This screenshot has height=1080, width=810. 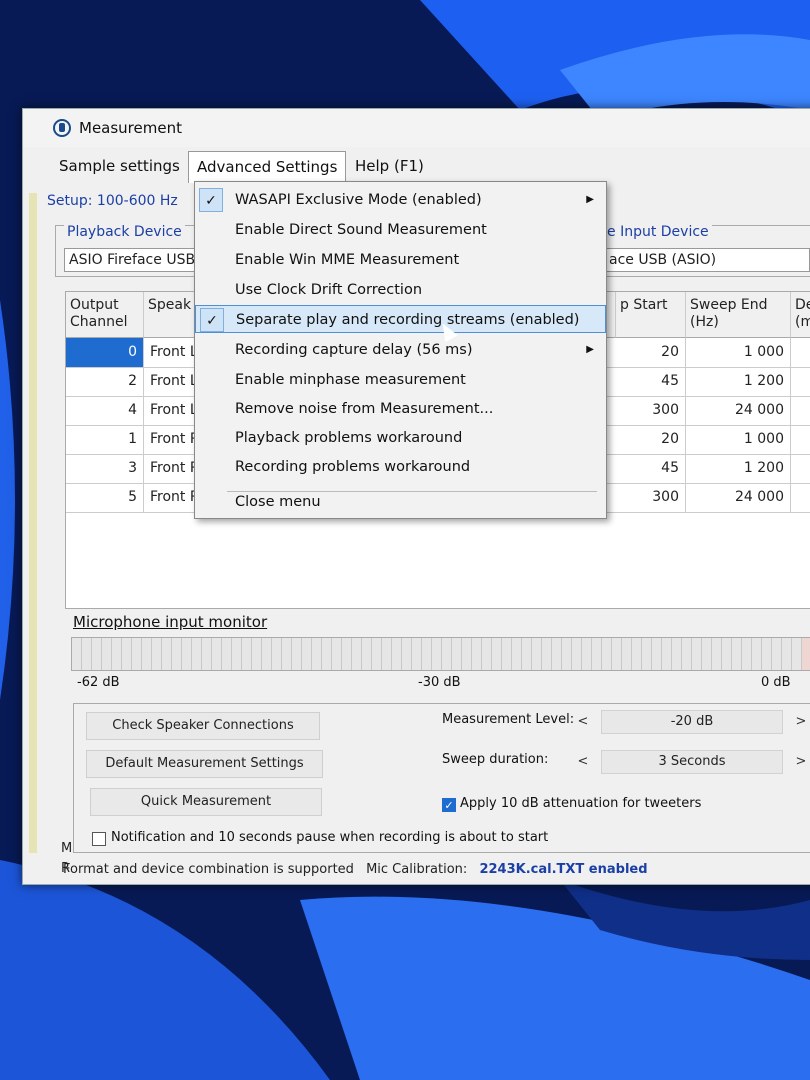 I want to click on meter-peak-zone, so click(x=806, y=654).